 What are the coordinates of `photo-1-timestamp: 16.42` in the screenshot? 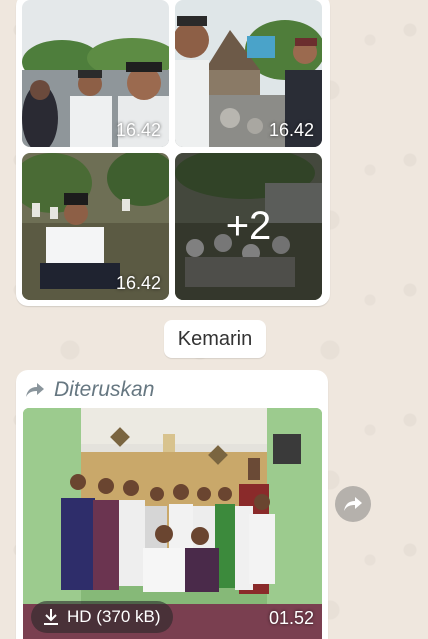 It's located at (138, 130).